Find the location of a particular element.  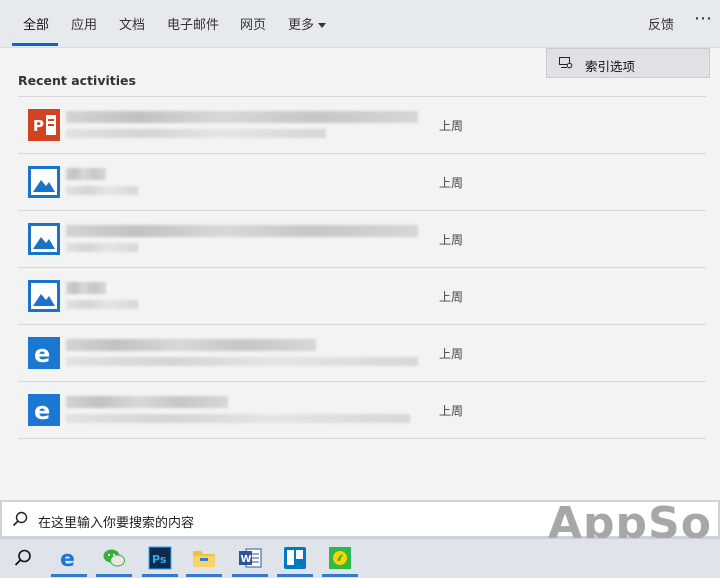

photoshop-icon: Ps is located at coordinates (160, 558).